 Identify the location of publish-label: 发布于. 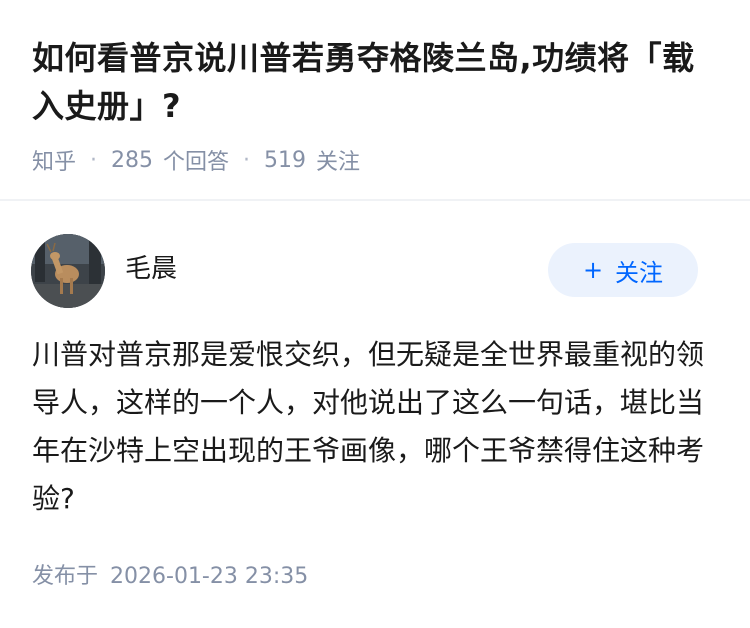
(65, 576).